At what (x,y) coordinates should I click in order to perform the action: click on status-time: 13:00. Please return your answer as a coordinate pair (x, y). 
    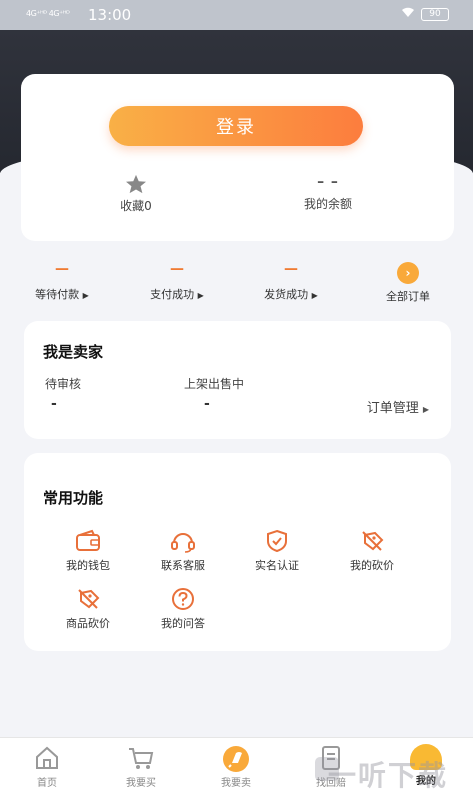
    Looking at the image, I should click on (110, 15).